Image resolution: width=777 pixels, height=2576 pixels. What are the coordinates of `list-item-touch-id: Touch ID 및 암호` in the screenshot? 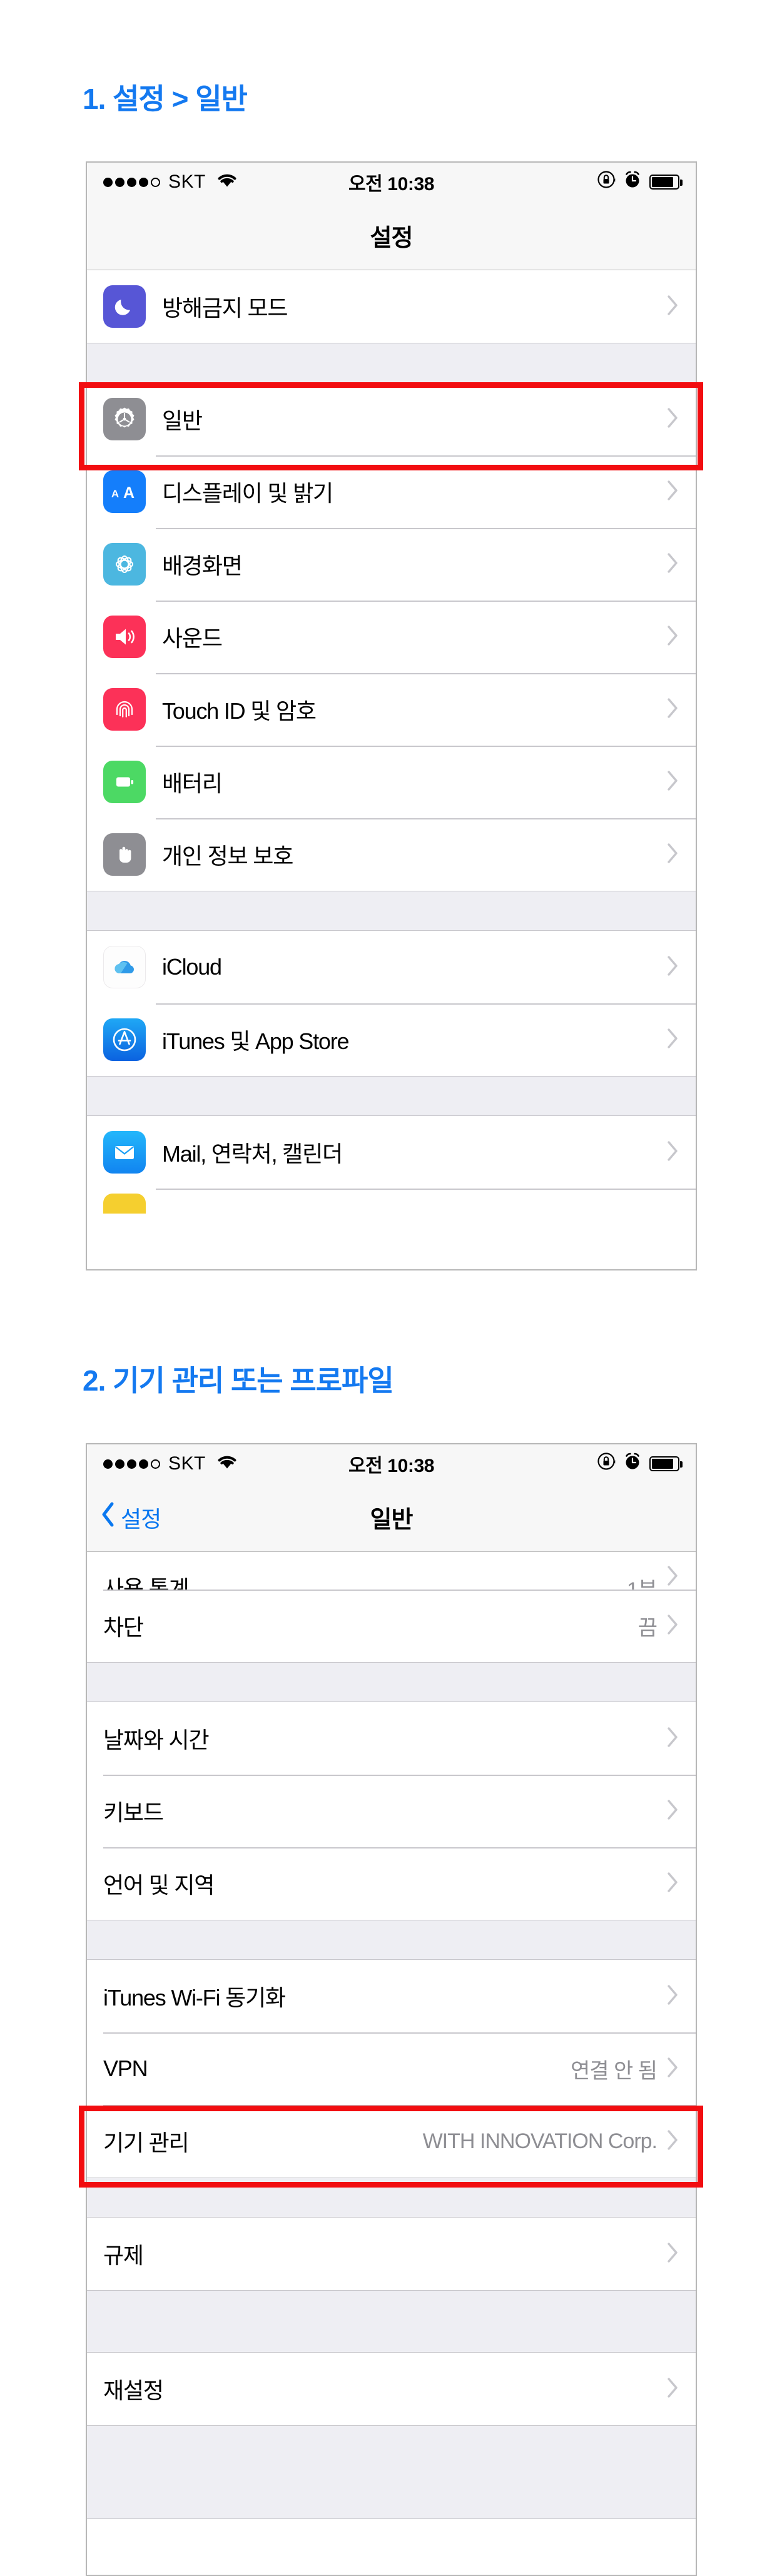 It's located at (391, 710).